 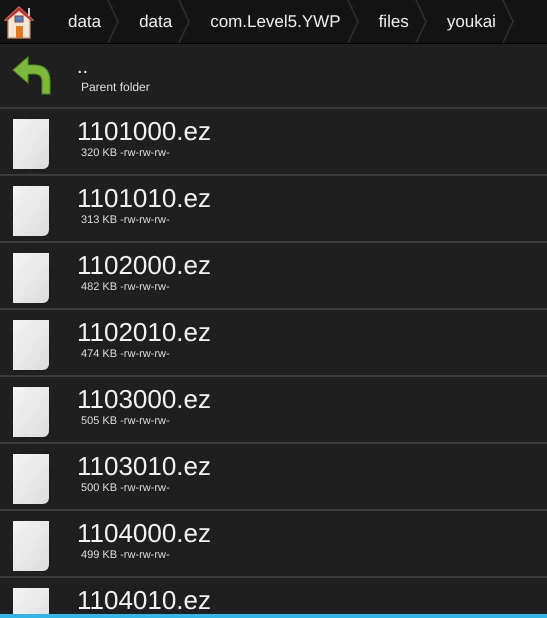 I want to click on file-detail: 505 KB -rw-rw-rw-, so click(x=126, y=421).